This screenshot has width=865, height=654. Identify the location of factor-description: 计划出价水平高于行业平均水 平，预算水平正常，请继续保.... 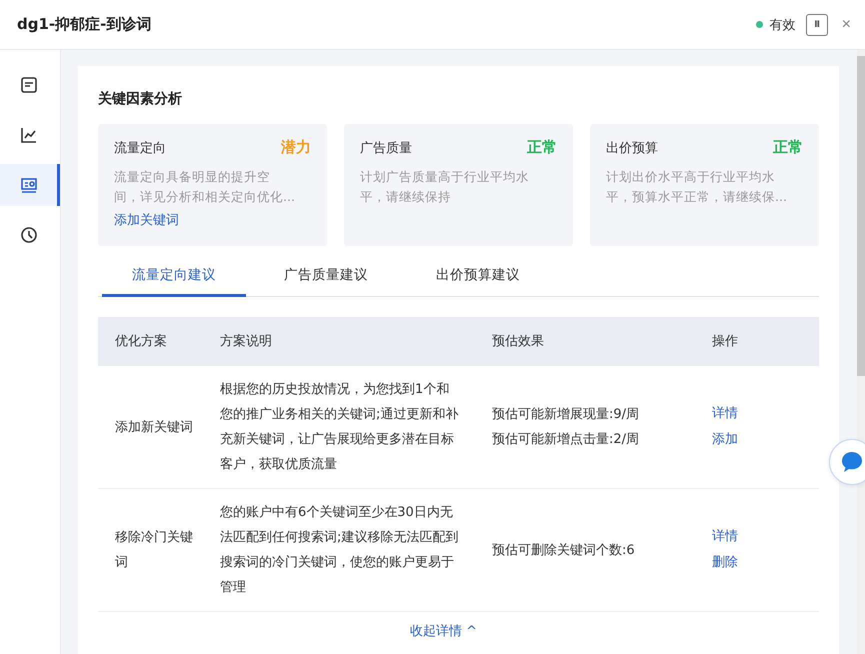
(697, 187).